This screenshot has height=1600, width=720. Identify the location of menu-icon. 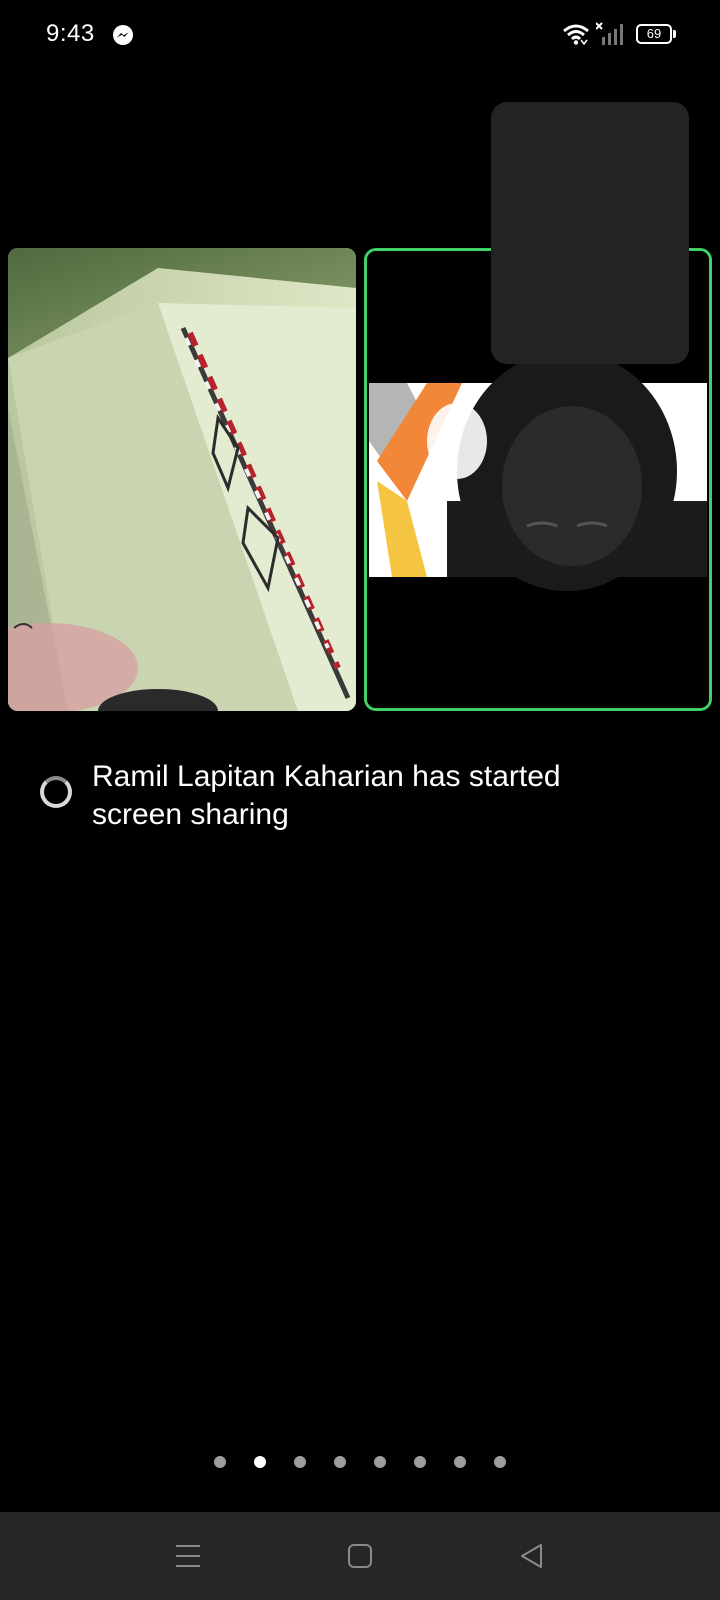
(188, 1556).